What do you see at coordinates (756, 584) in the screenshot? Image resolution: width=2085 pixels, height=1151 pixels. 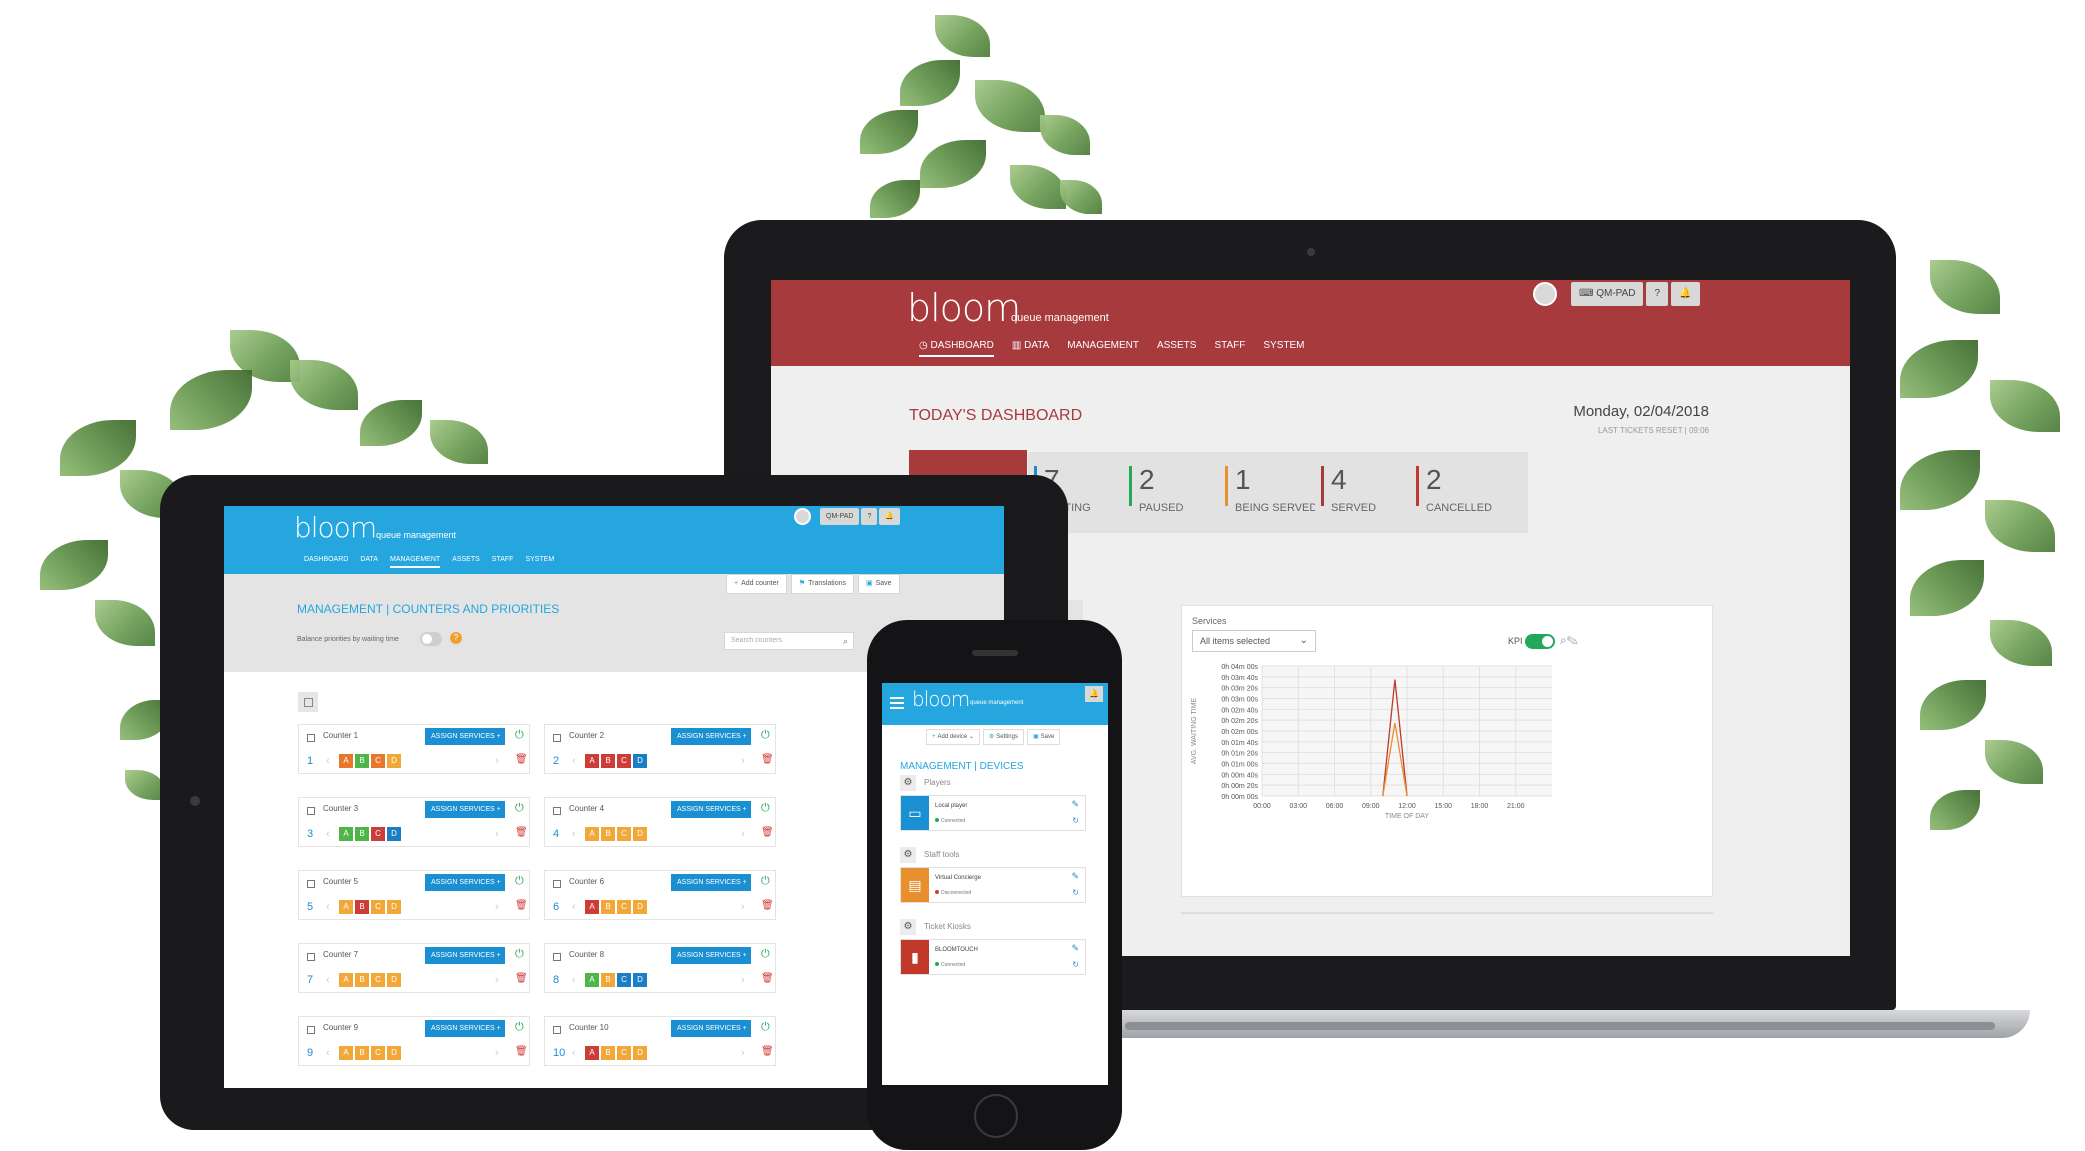 I see `add-counter-button: + Add counter` at bounding box center [756, 584].